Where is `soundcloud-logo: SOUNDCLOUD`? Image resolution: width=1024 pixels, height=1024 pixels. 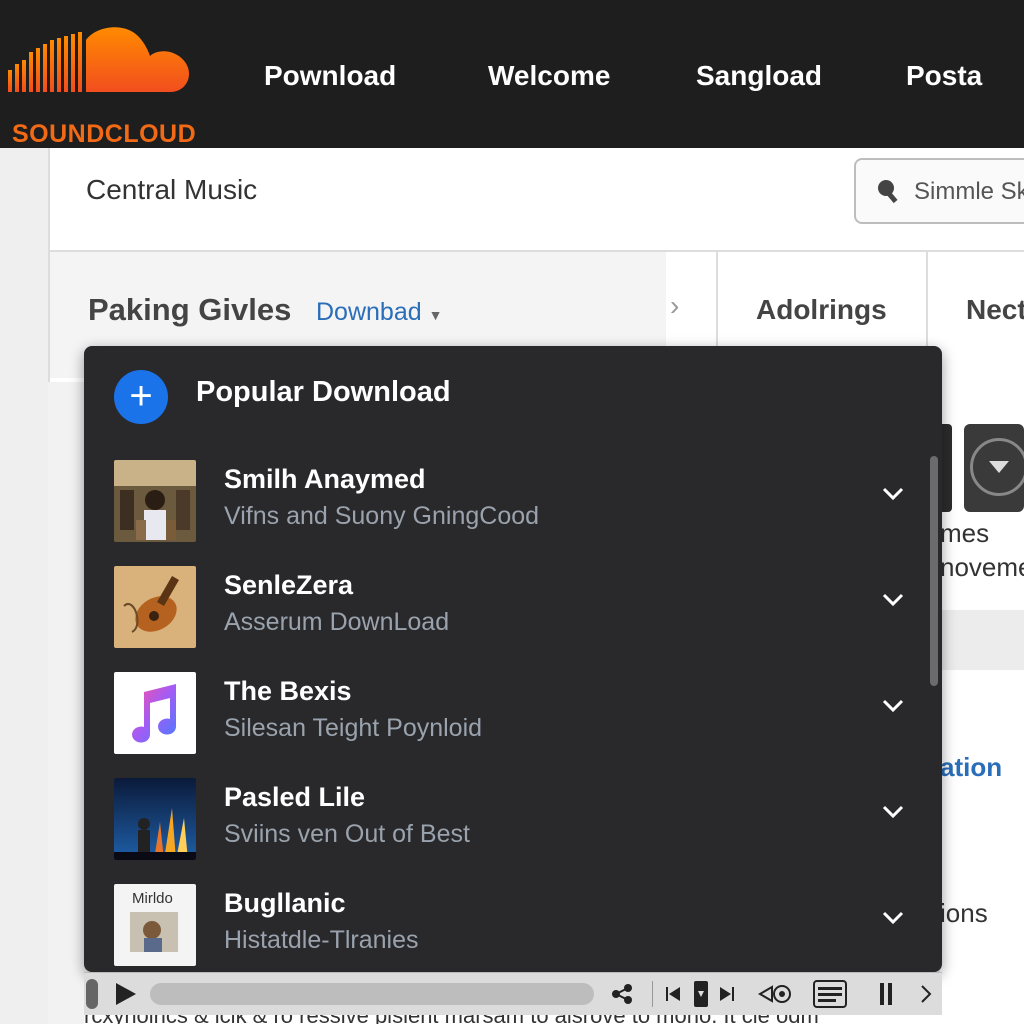
soundcloud-logo: SOUNDCLOUD is located at coordinates (100, 85).